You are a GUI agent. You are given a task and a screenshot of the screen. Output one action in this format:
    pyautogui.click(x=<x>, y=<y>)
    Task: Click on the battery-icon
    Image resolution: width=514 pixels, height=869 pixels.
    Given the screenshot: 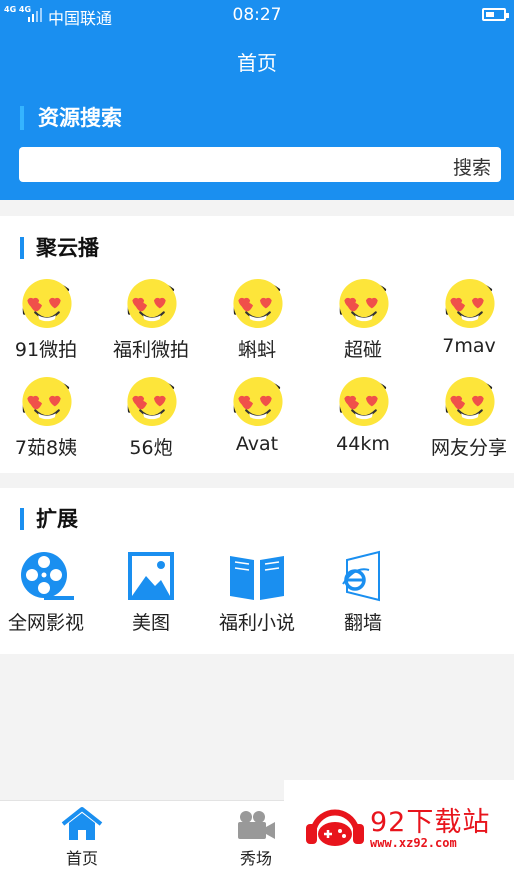 What is the action you would take?
    pyautogui.click(x=495, y=14)
    